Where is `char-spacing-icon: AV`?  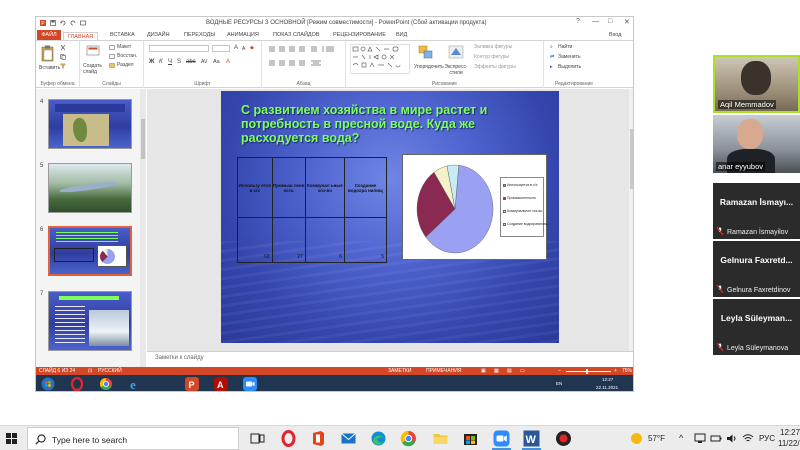 char-spacing-icon: AV is located at coordinates (204, 62).